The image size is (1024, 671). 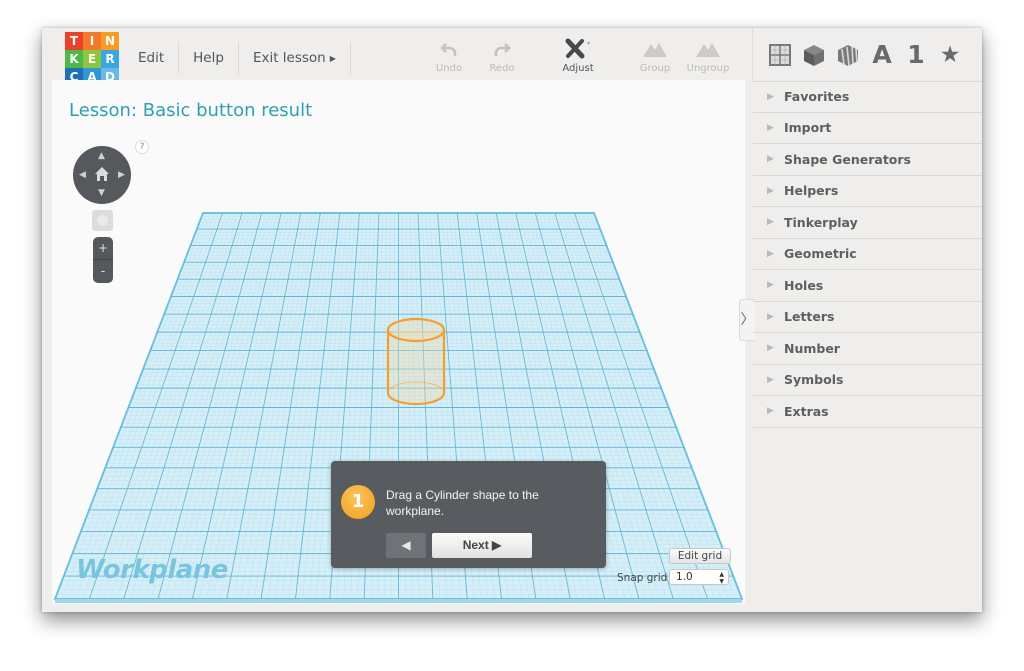 I want to click on sidebar-category-shape-generators: ▶ Shape Generators, so click(x=867, y=160).